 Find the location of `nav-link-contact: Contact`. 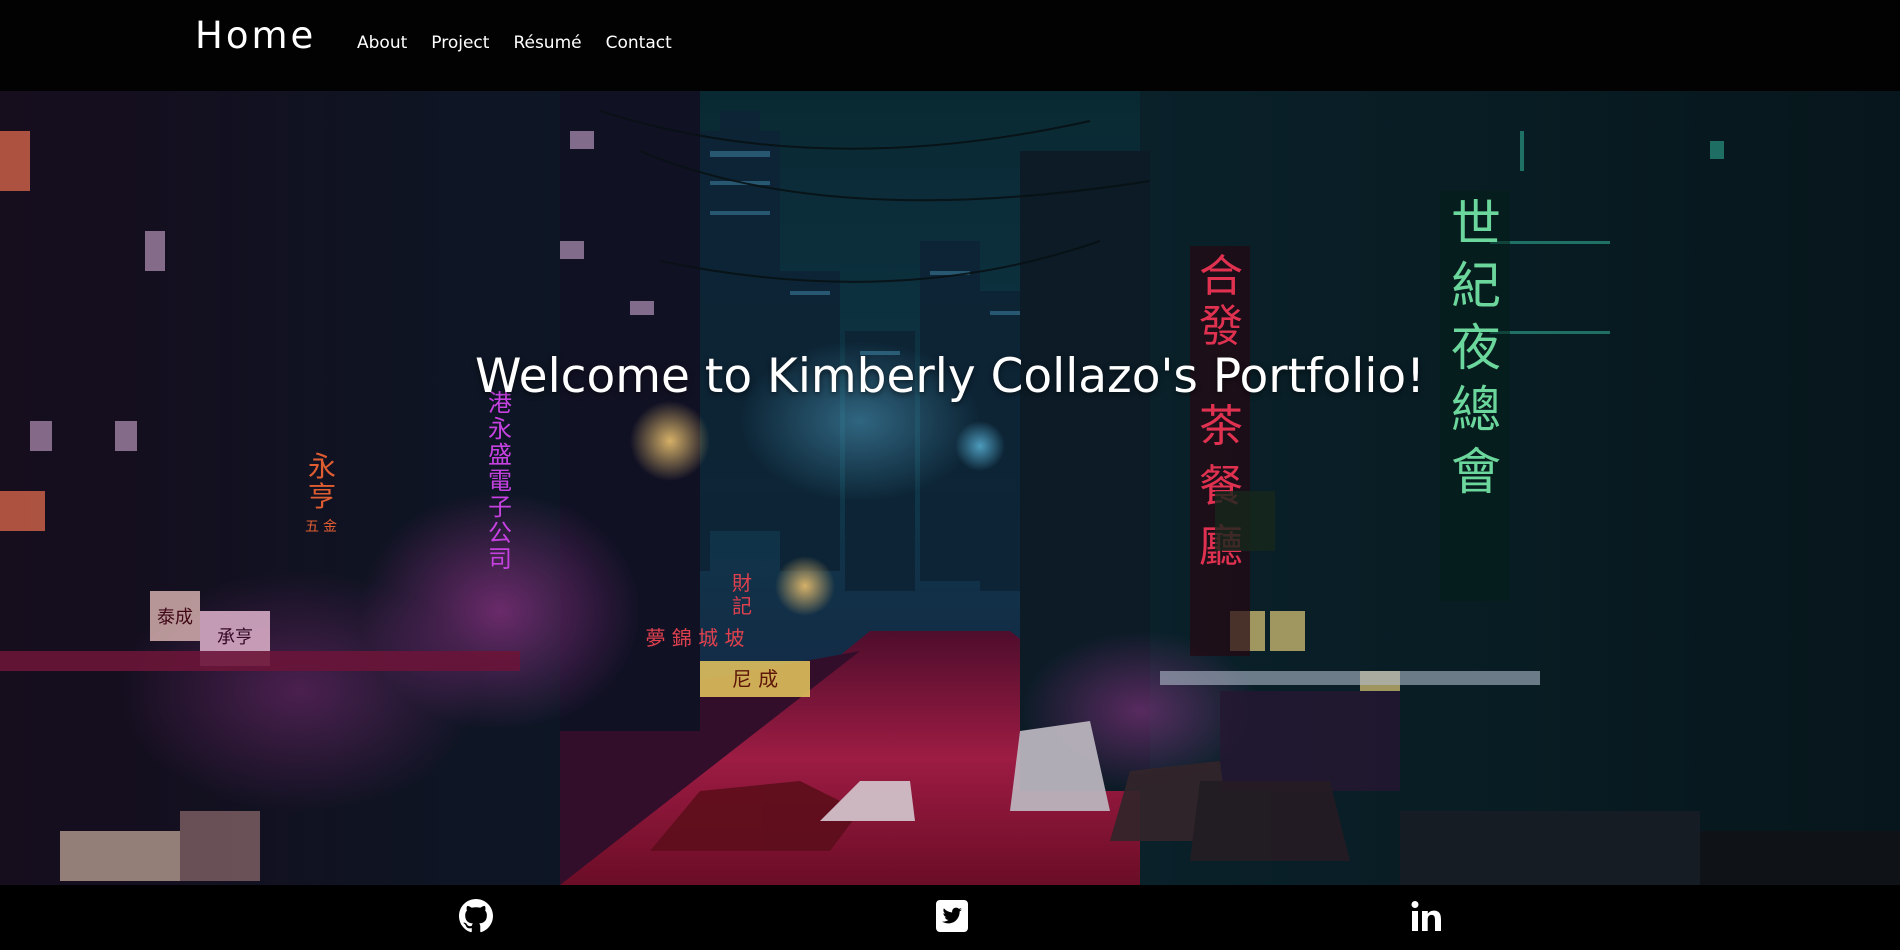

nav-link-contact: Contact is located at coordinates (639, 43).